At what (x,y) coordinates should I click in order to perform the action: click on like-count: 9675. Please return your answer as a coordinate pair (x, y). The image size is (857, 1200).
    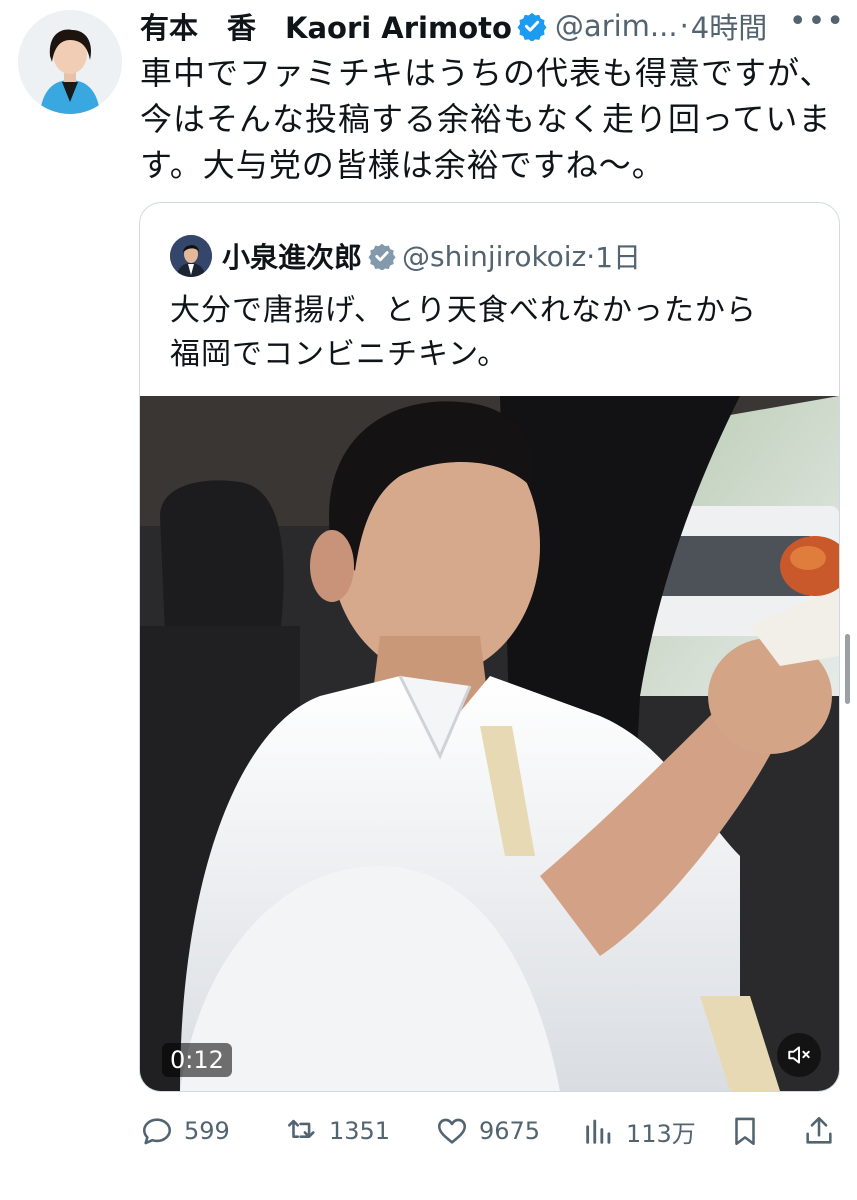
    Looking at the image, I should click on (510, 1131).